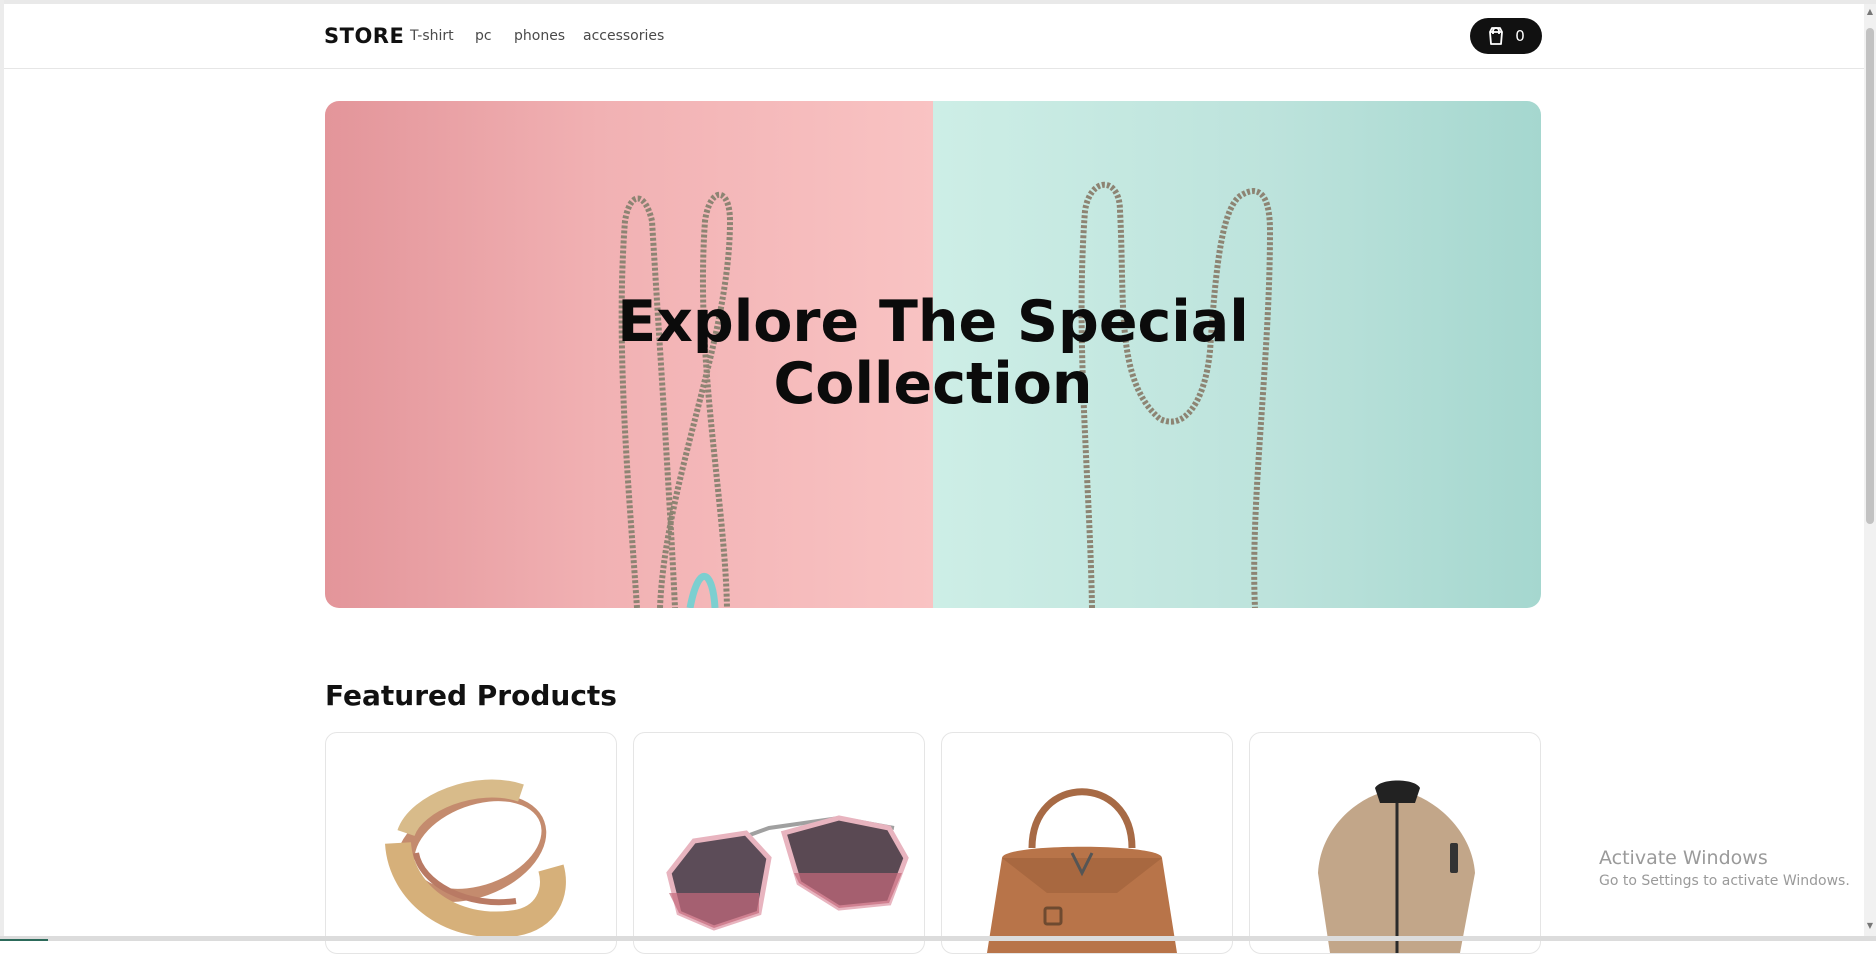 Image resolution: width=1876 pixels, height=954 pixels. What do you see at coordinates (938, 938) in the screenshot?
I see `browser-frame-bottom` at bounding box center [938, 938].